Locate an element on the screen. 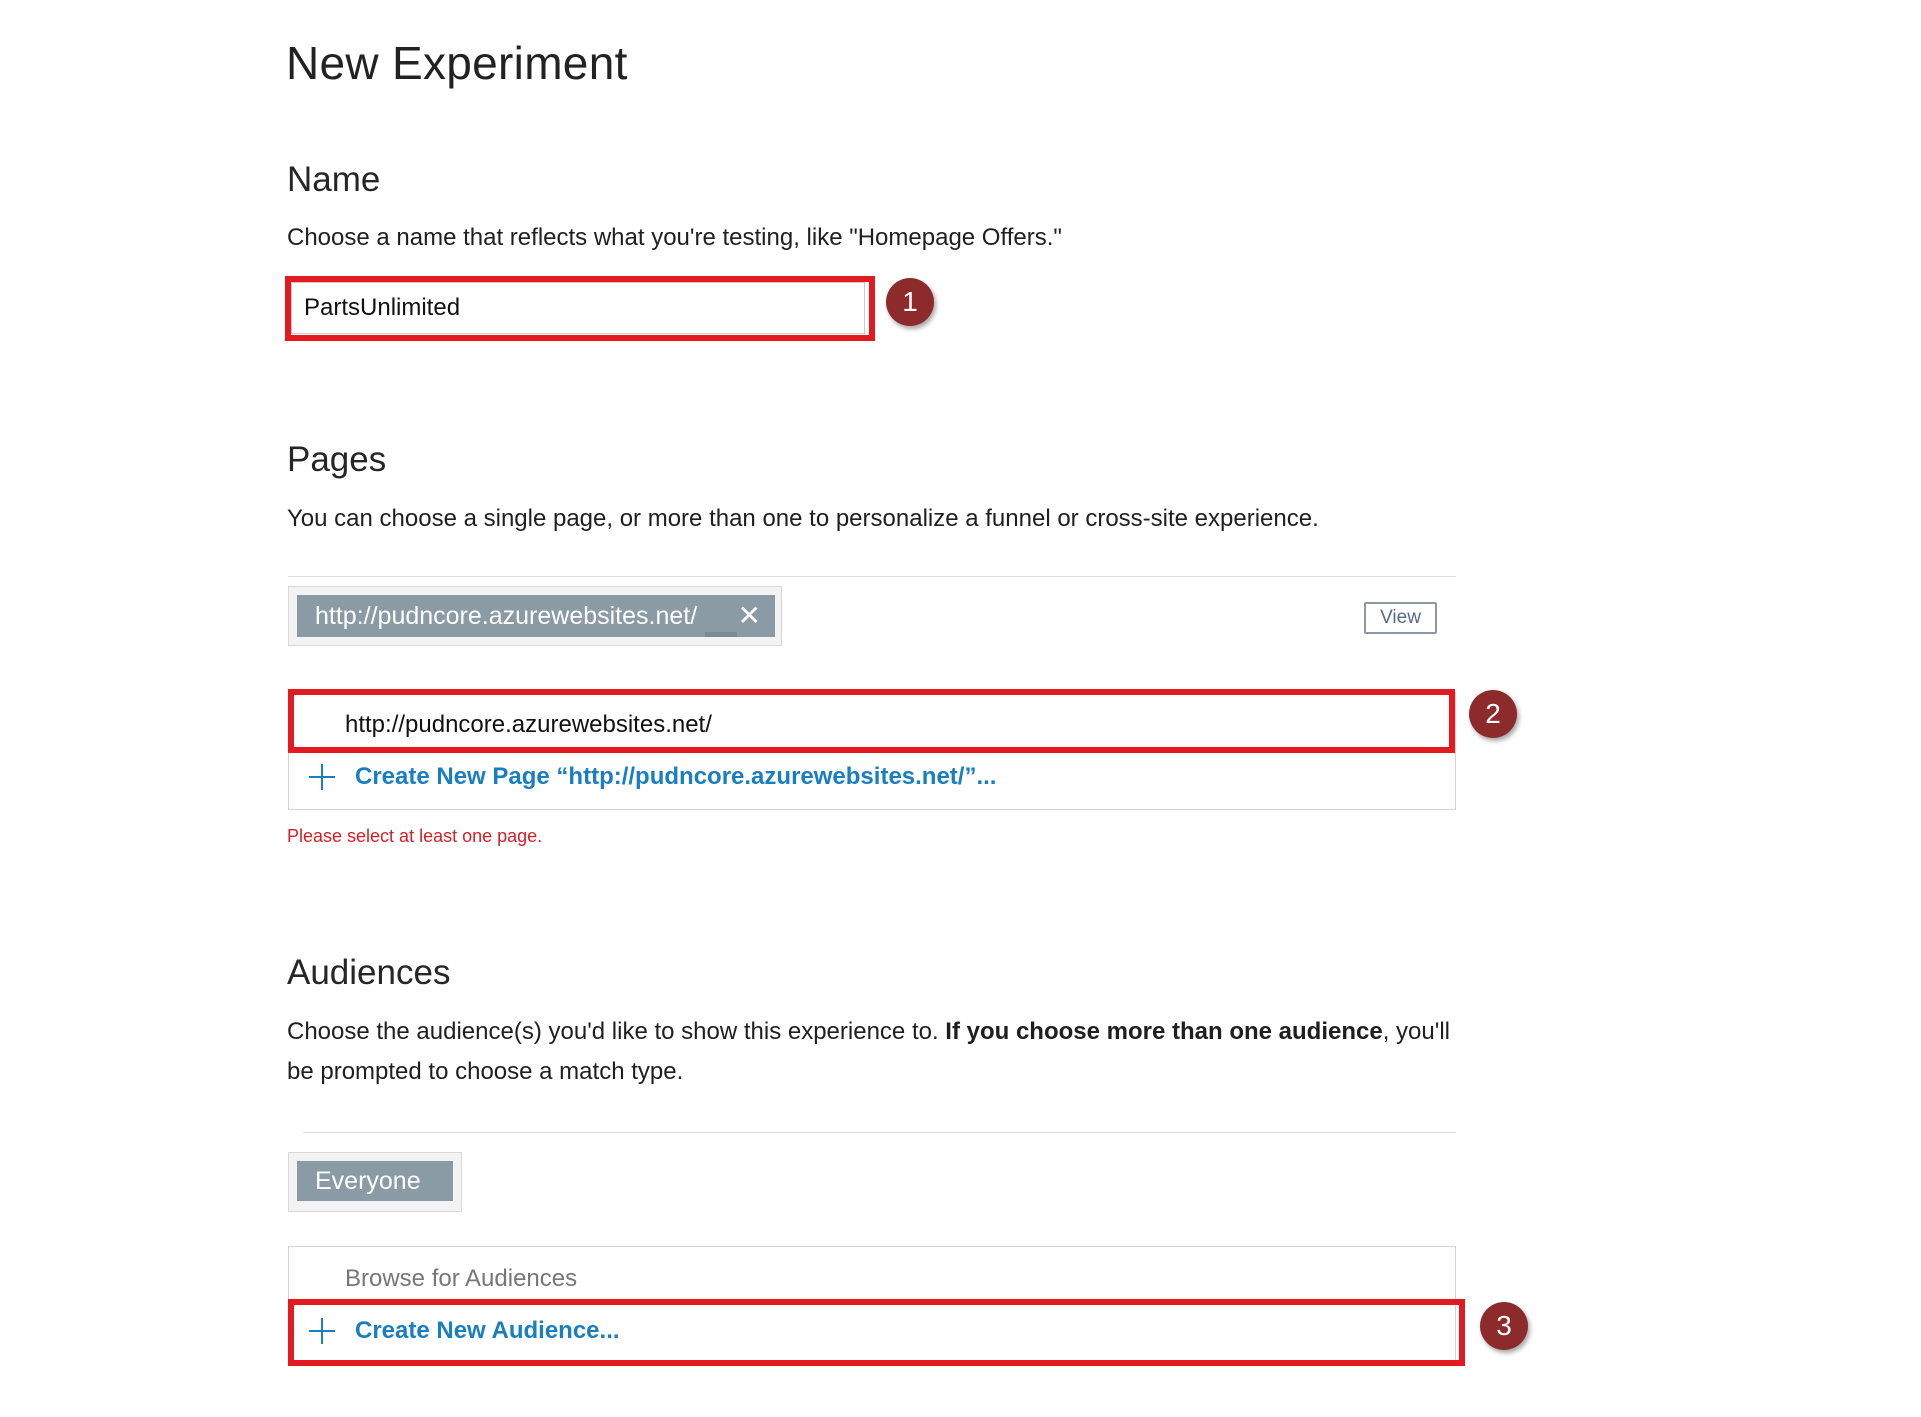 The height and width of the screenshot is (1417, 1921). audiences-divider is located at coordinates (879, 1132).